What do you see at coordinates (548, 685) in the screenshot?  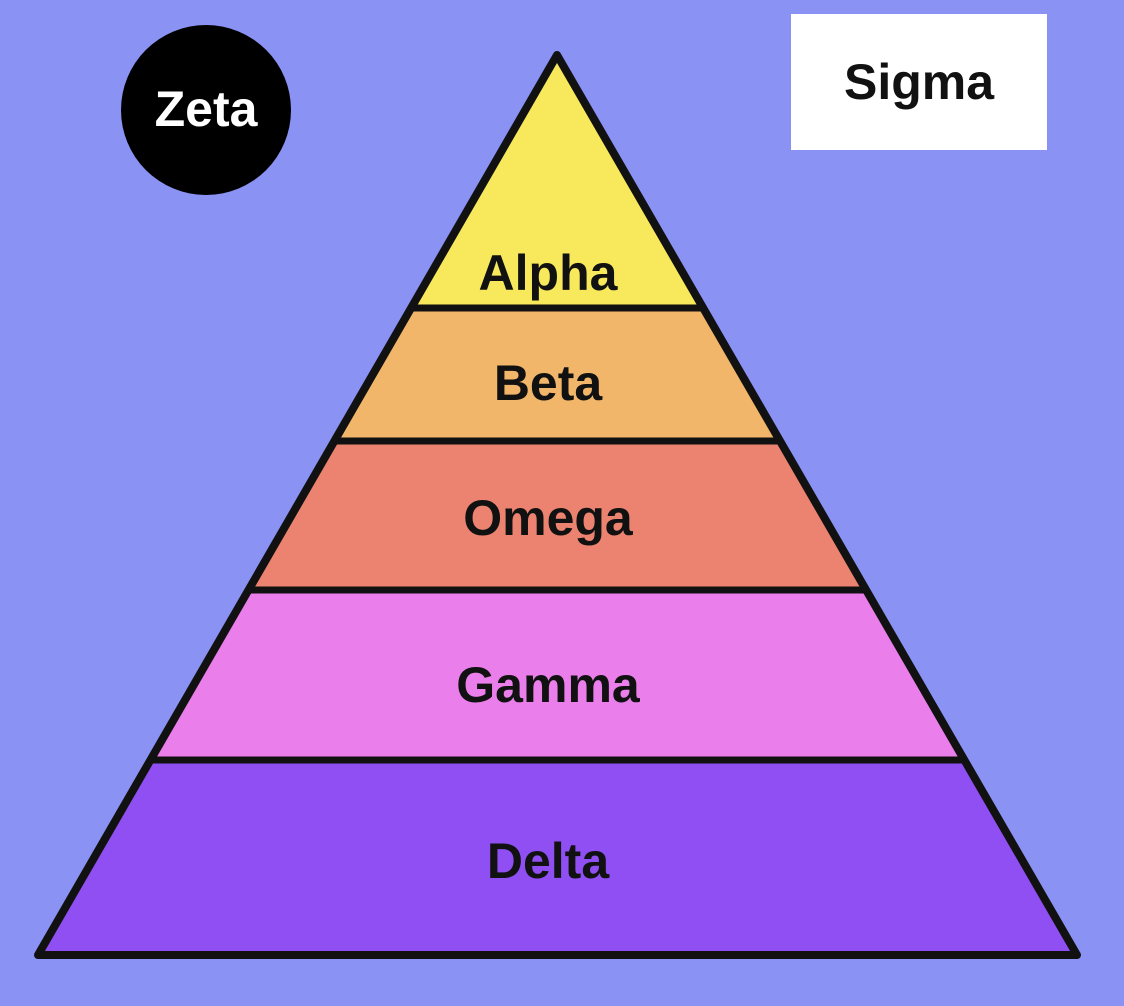 I see `pyramid-level-label-gamma: Gamma` at bounding box center [548, 685].